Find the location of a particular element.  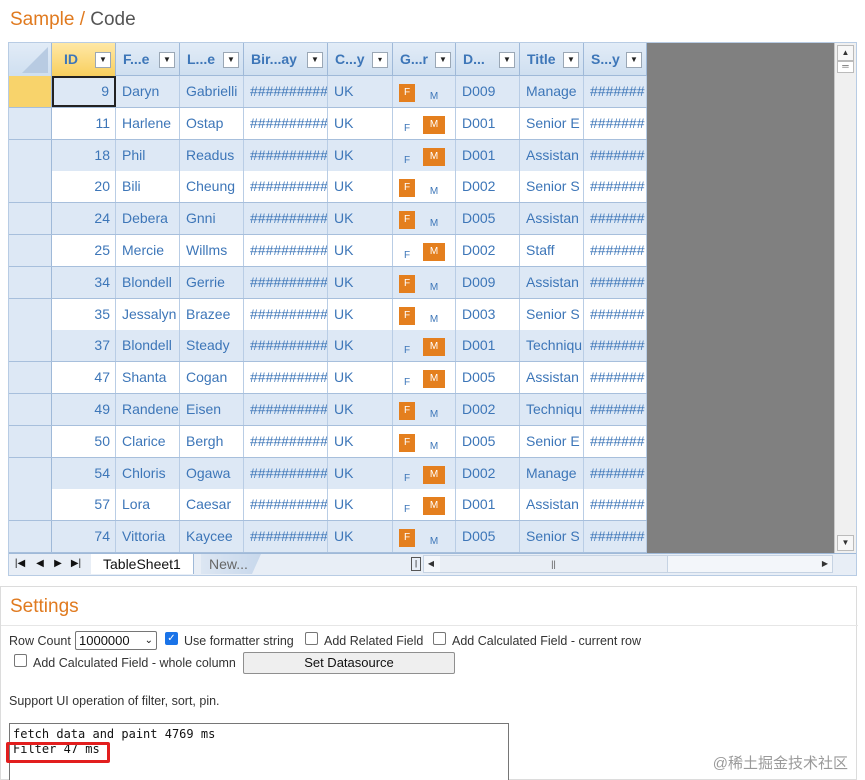

scroll-down-icon: ▼ is located at coordinates (845, 543).